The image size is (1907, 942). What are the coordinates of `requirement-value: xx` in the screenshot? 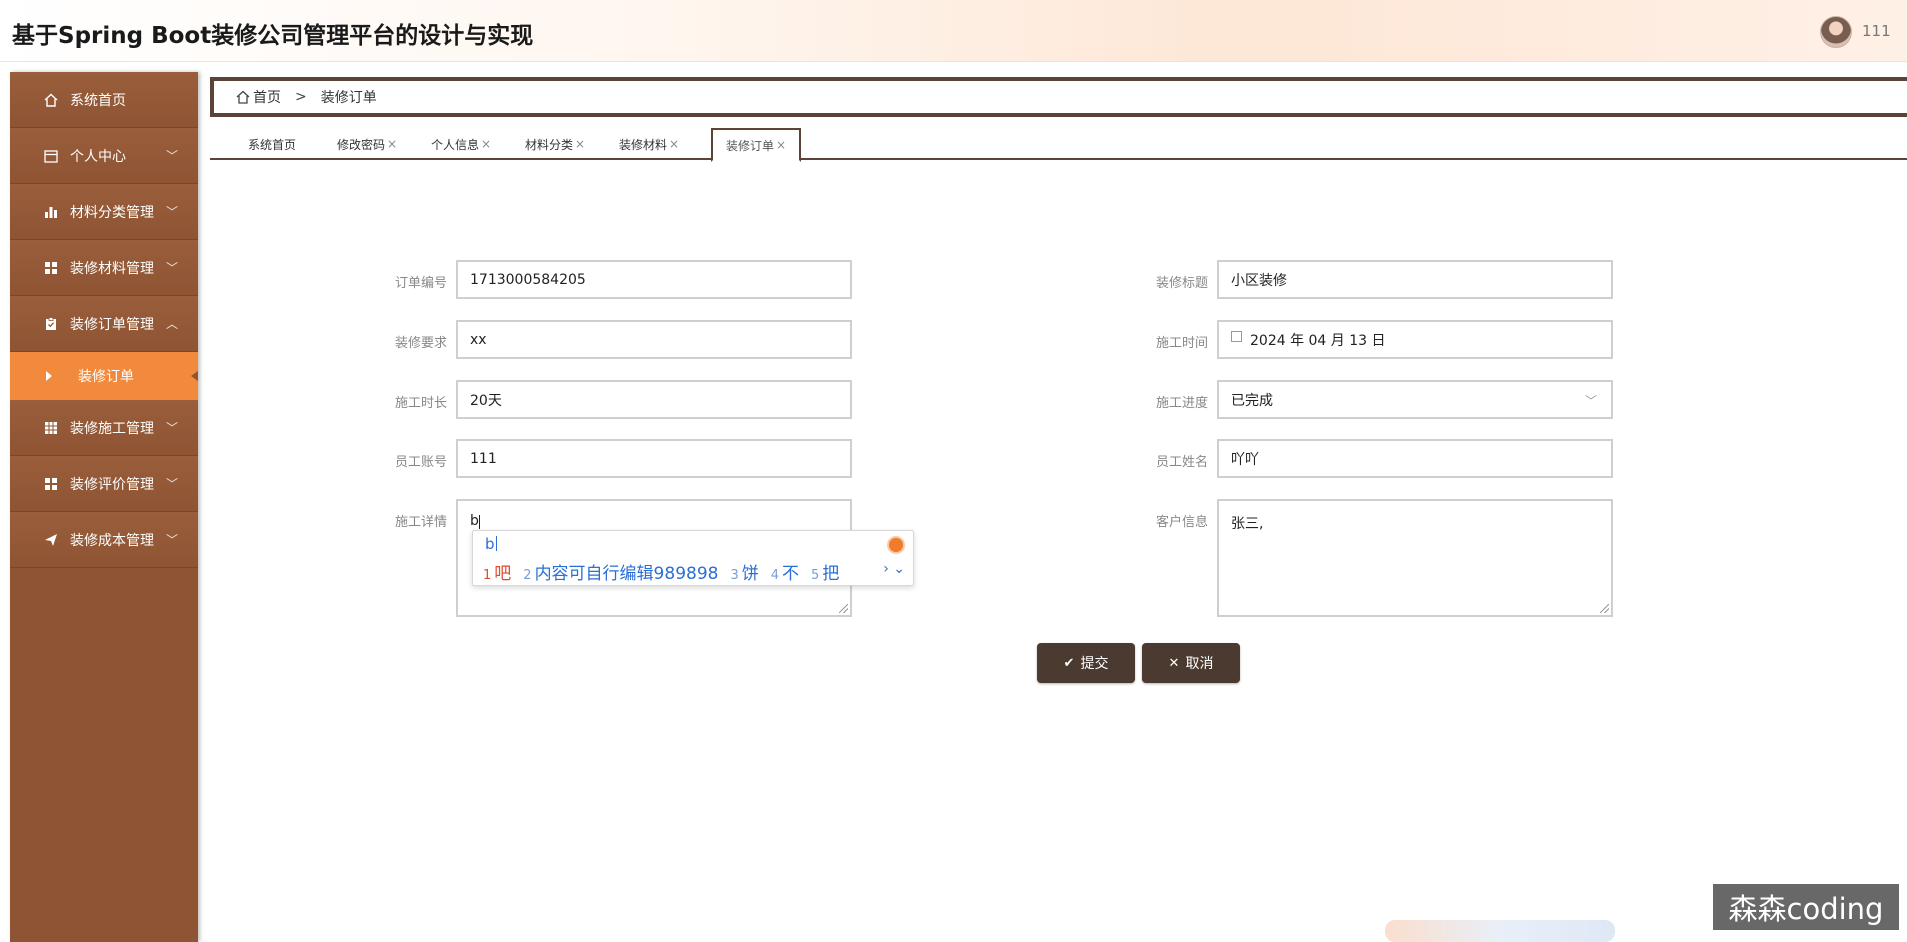 It's located at (478, 339).